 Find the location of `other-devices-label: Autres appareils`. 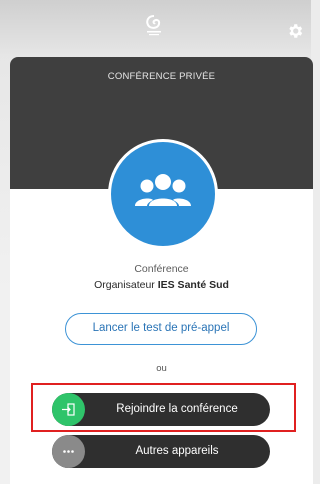

other-devices-label: Autres appareils is located at coordinates (177, 451).